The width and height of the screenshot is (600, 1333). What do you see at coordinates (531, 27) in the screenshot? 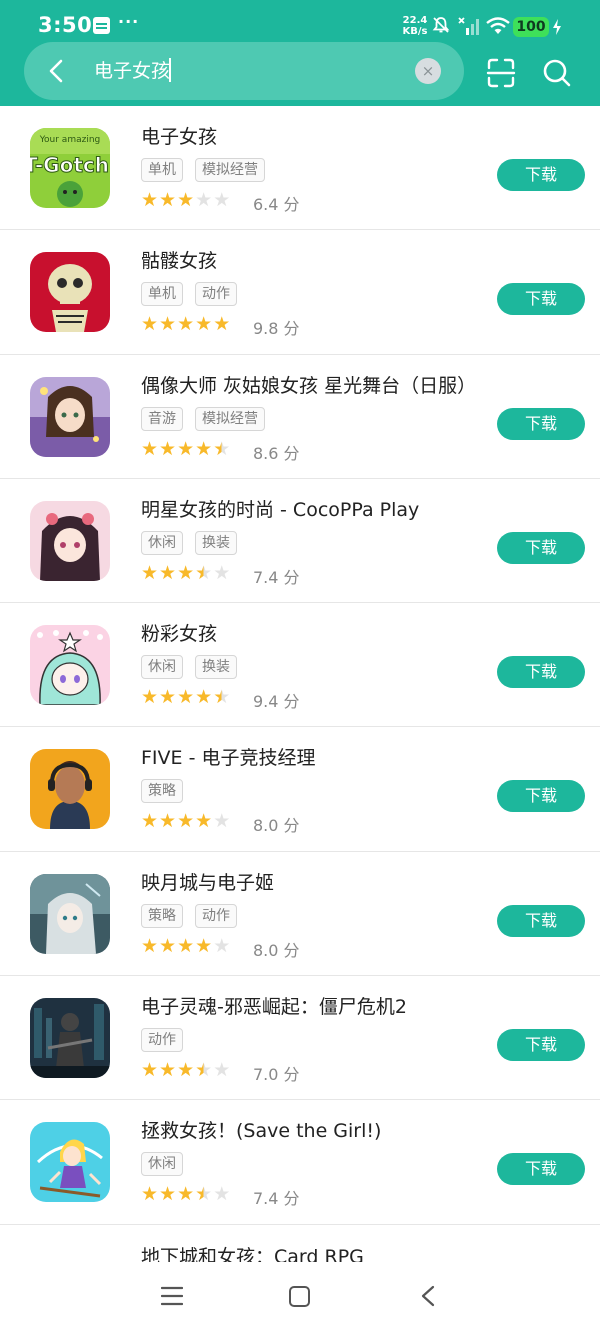
I see `battery-level: 100` at bounding box center [531, 27].